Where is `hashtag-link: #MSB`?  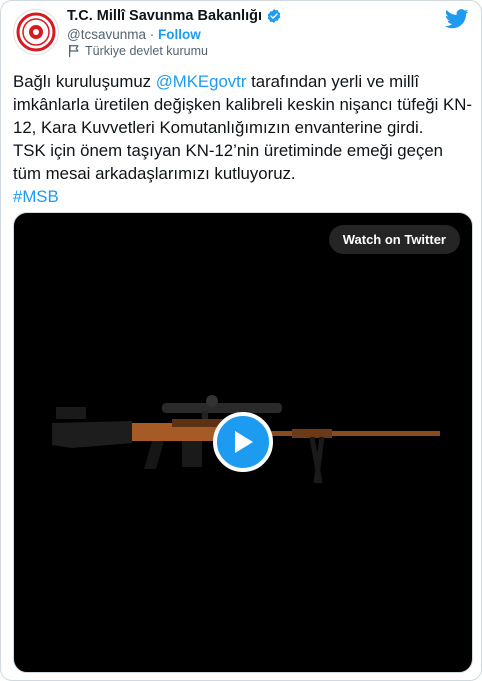 hashtag-link: #MSB is located at coordinates (36, 196).